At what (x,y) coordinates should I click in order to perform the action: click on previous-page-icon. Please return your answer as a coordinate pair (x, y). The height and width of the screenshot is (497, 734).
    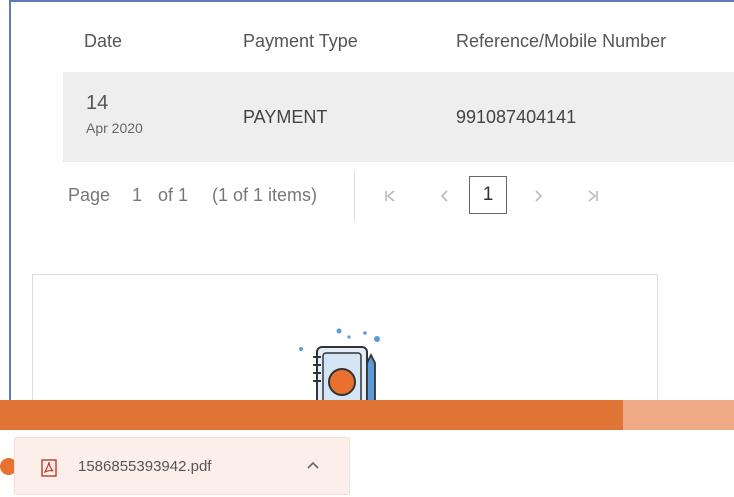
    Looking at the image, I should click on (444, 198).